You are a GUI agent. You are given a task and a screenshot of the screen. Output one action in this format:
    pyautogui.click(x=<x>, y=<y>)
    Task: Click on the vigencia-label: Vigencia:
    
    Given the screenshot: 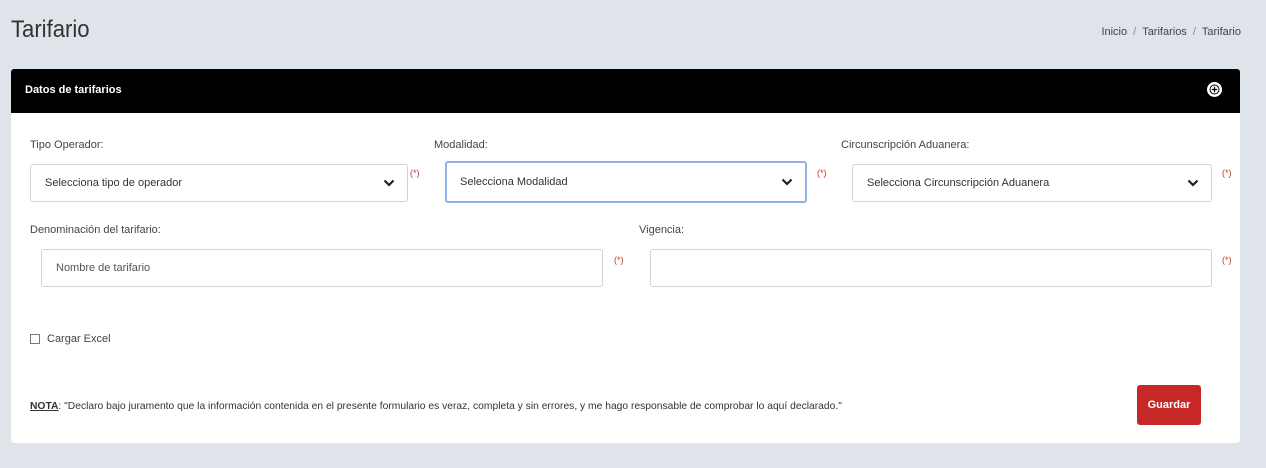 What is the action you would take?
    pyautogui.click(x=662, y=230)
    